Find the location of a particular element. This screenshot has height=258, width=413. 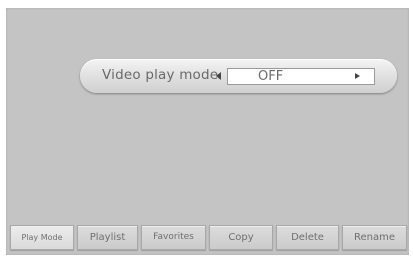

setting-value-box: OFF is located at coordinates (301, 76).